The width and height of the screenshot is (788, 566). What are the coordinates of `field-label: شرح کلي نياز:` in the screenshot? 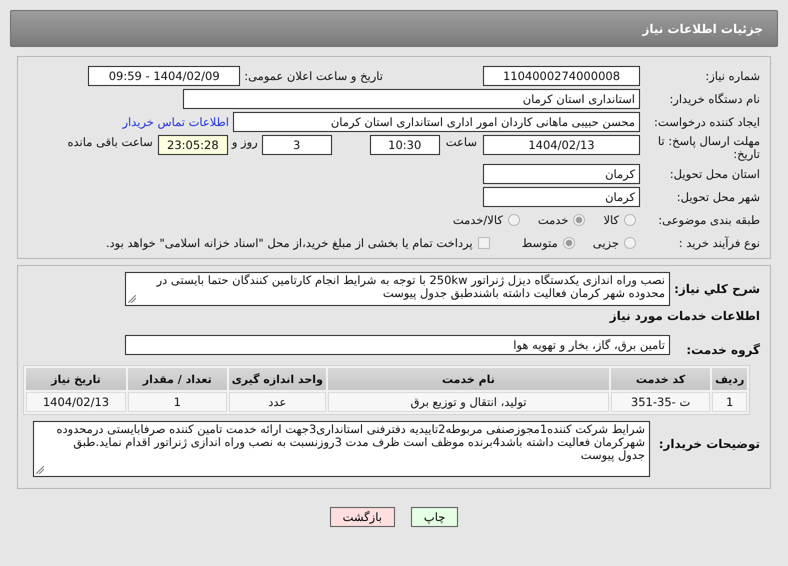 It's located at (716, 288).